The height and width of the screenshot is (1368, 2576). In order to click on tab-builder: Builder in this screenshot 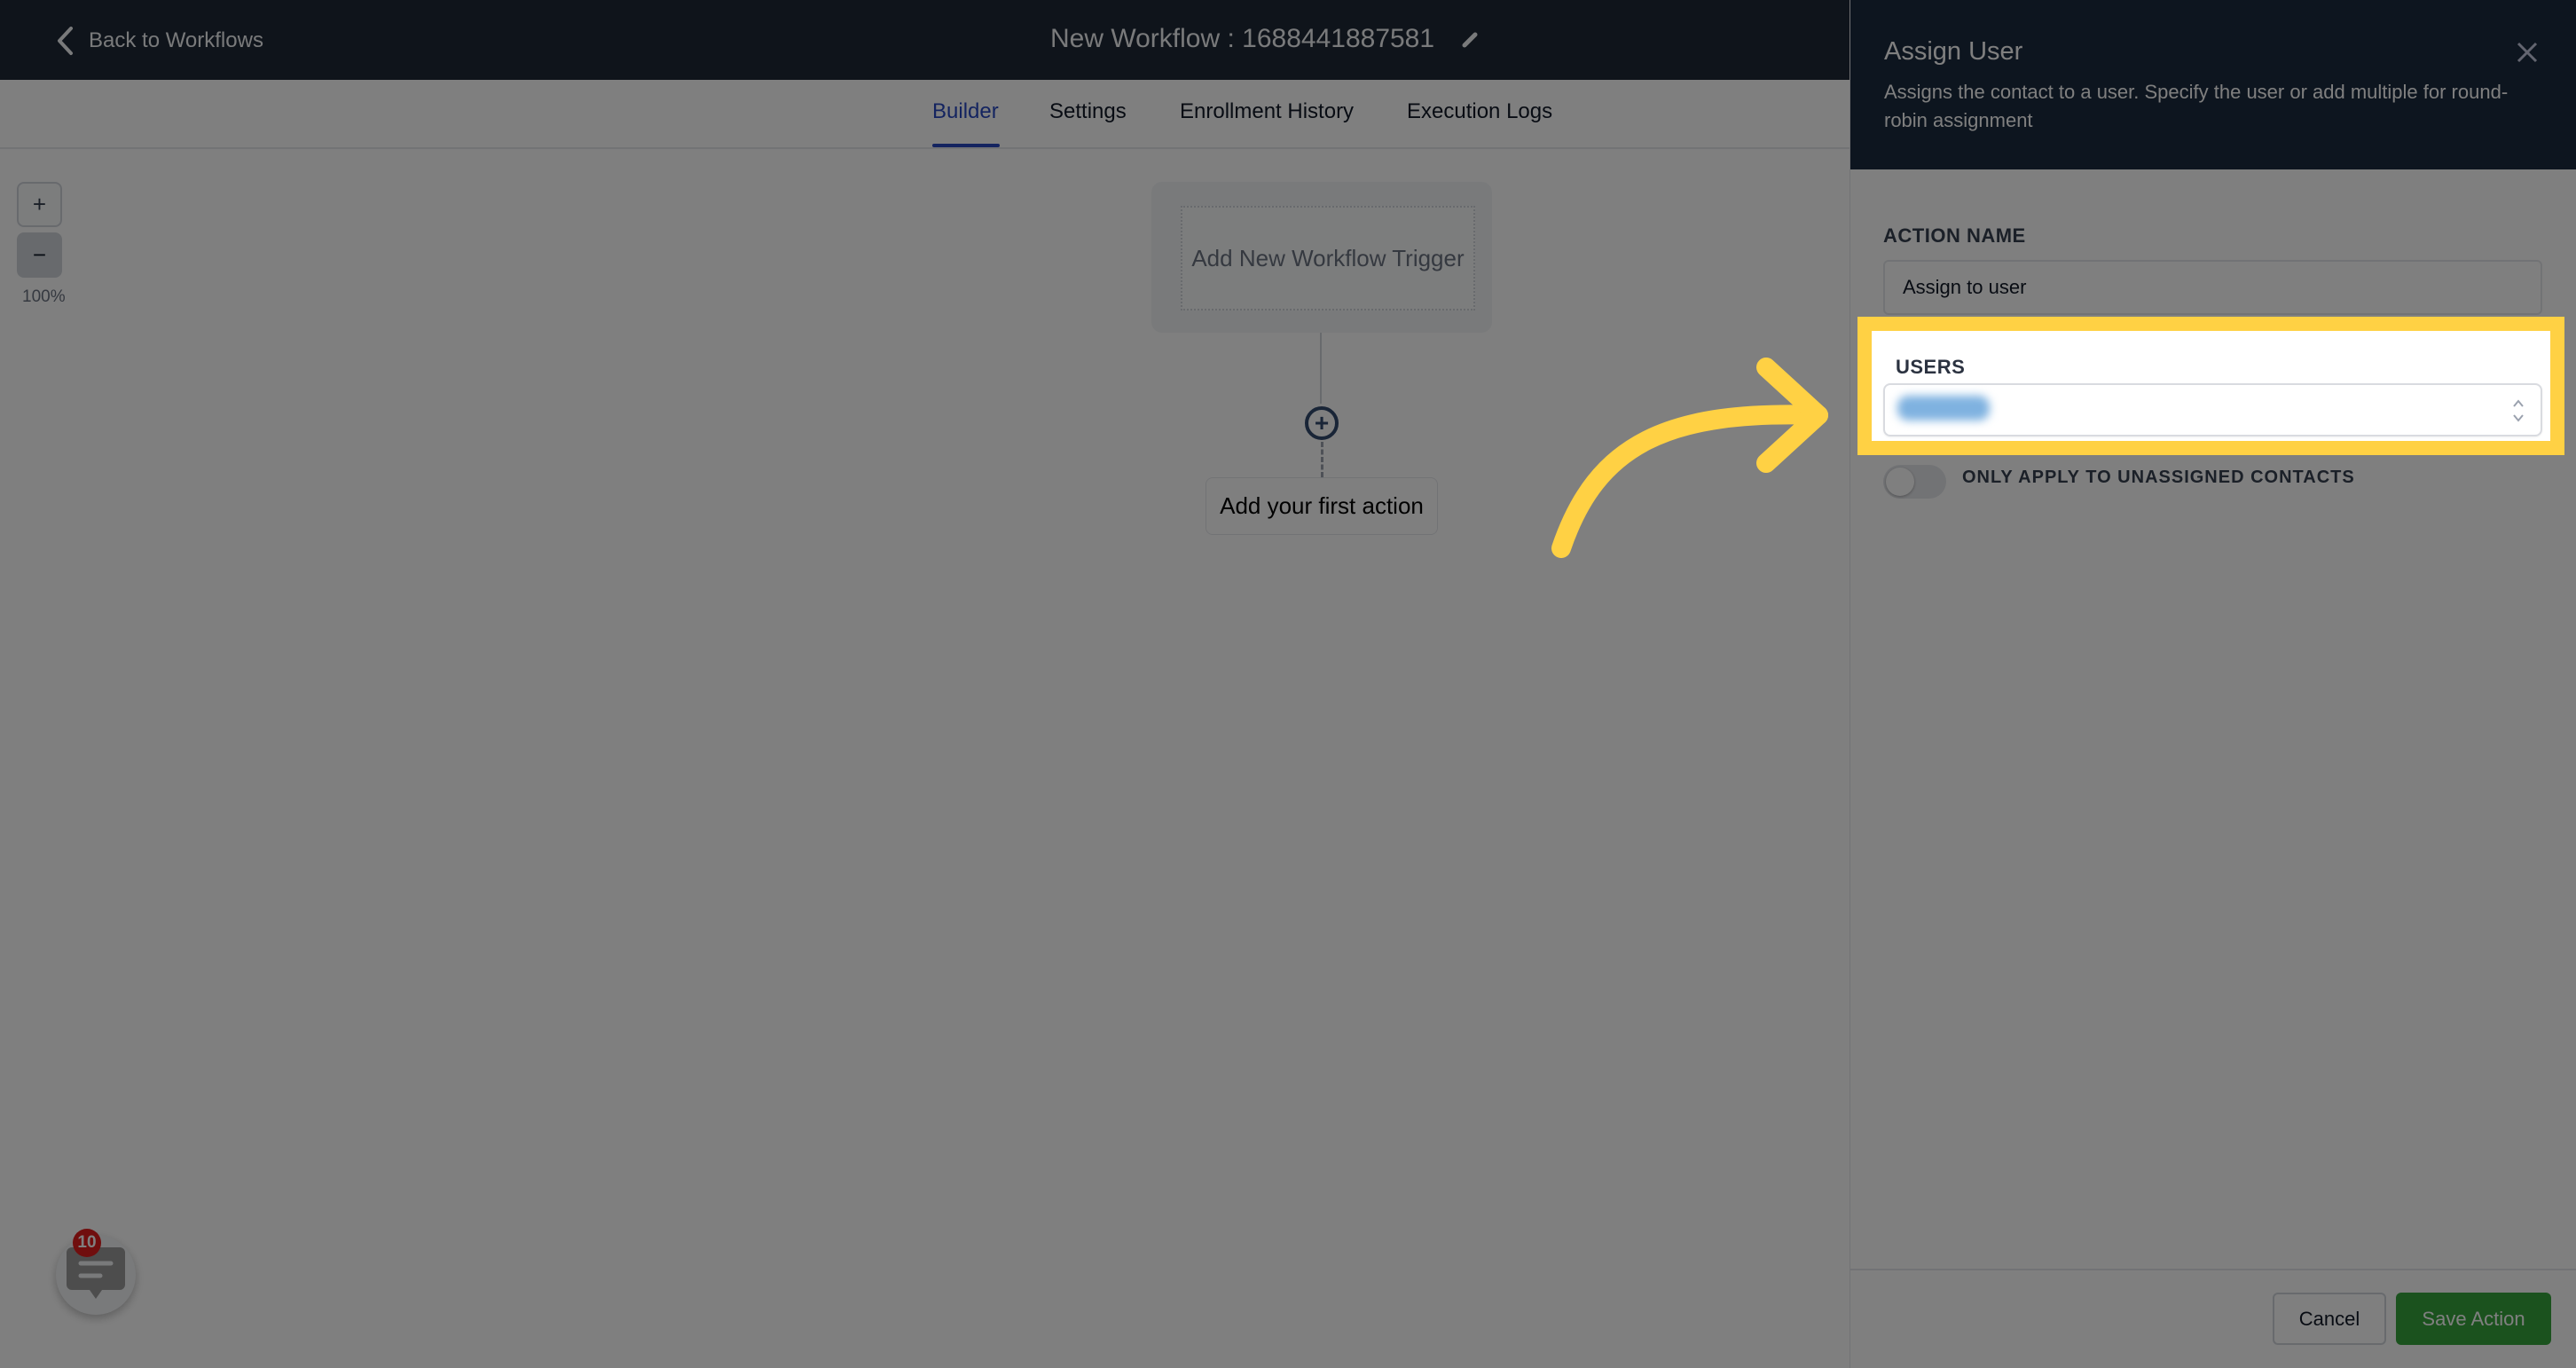, I will do `click(965, 111)`.